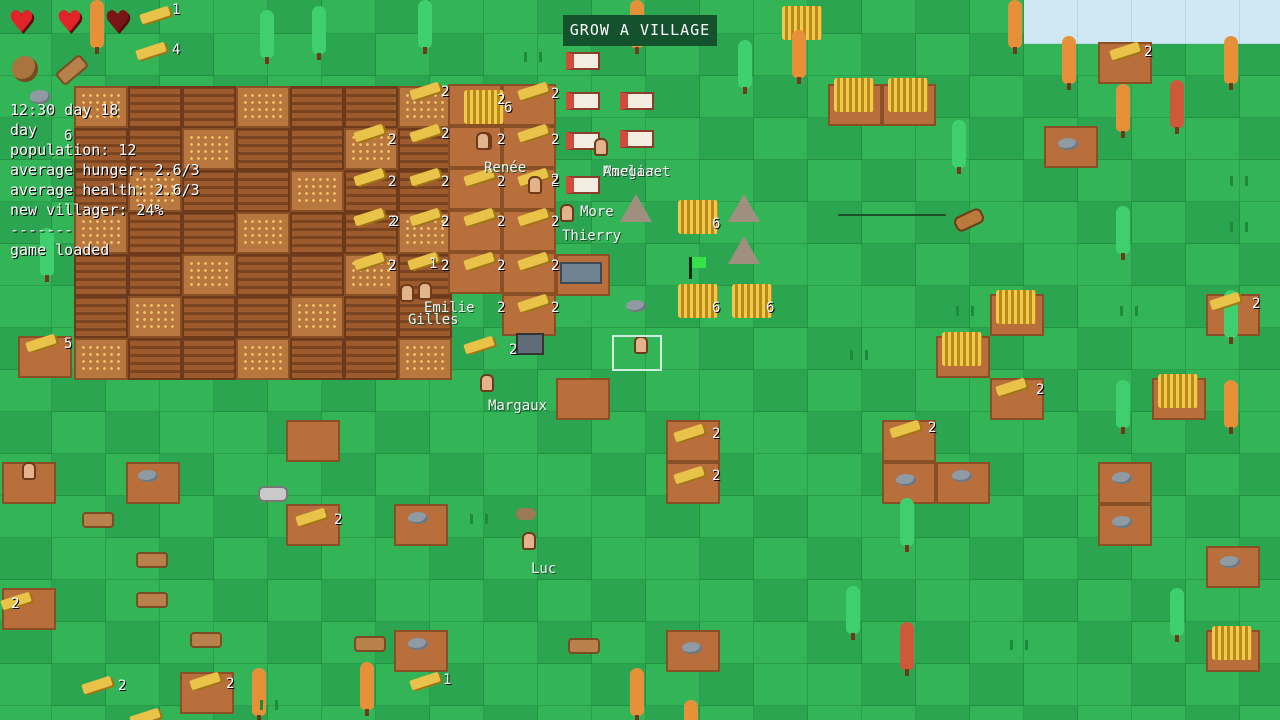  What do you see at coordinates (591, 236) in the screenshot?
I see `villager-name-label: Thierry` at bounding box center [591, 236].